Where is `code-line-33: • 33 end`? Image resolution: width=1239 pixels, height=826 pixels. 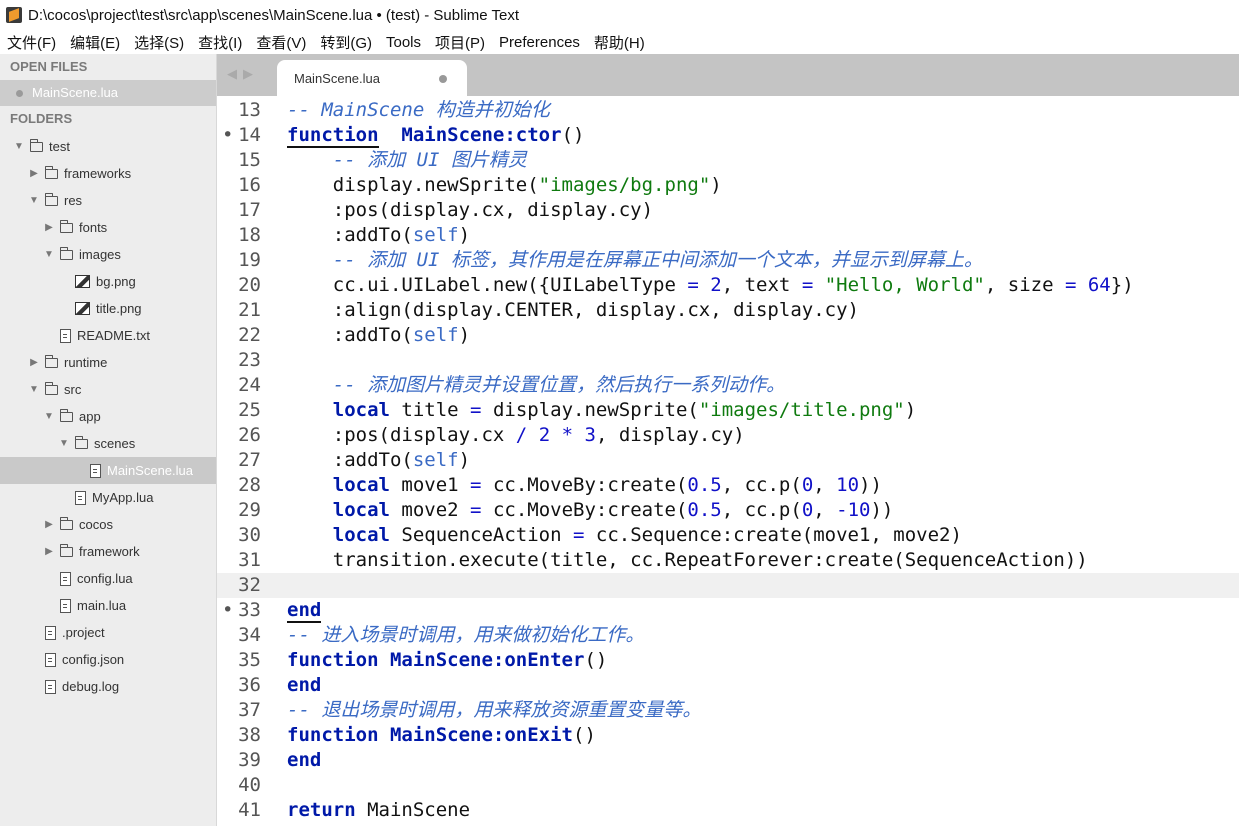
code-line-33: • 33 end is located at coordinates (728, 610).